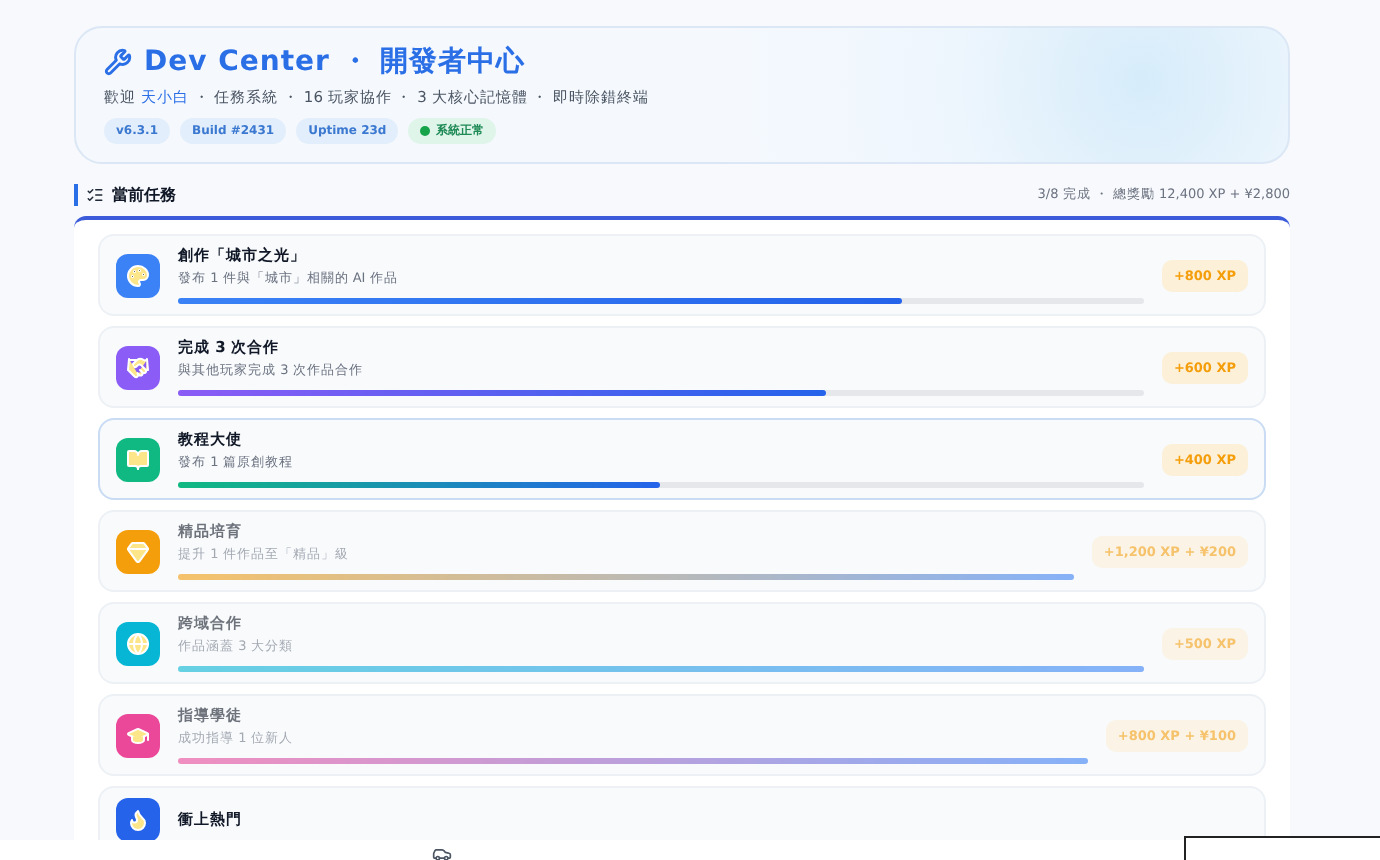 The image size is (1380, 860). I want to click on section-title: 當前任務, so click(144, 195).